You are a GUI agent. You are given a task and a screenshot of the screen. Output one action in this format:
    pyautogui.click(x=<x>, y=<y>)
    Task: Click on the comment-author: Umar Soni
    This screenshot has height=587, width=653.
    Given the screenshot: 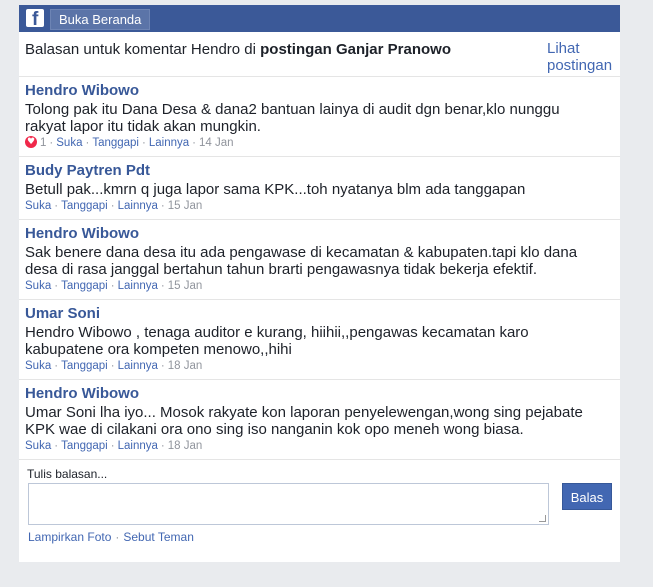 What is the action you would take?
    pyautogui.click(x=62, y=313)
    